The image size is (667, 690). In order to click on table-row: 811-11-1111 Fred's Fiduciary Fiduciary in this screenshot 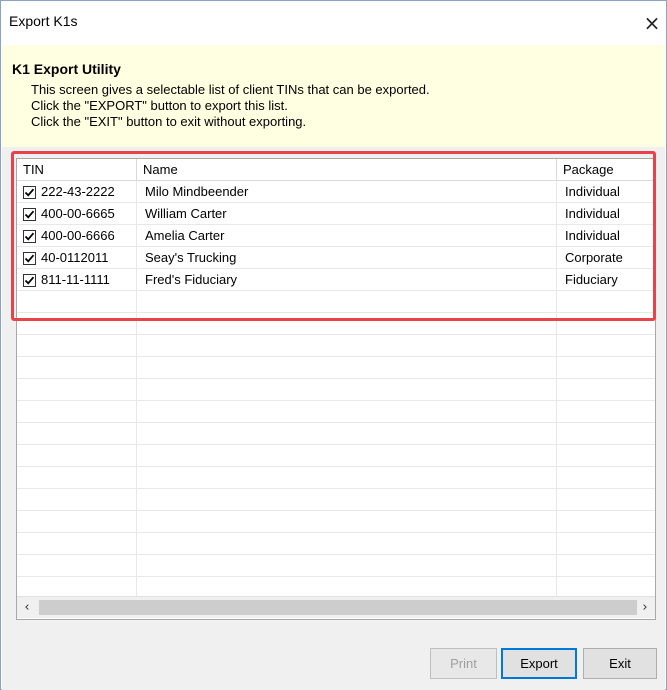, I will do `click(336, 280)`.